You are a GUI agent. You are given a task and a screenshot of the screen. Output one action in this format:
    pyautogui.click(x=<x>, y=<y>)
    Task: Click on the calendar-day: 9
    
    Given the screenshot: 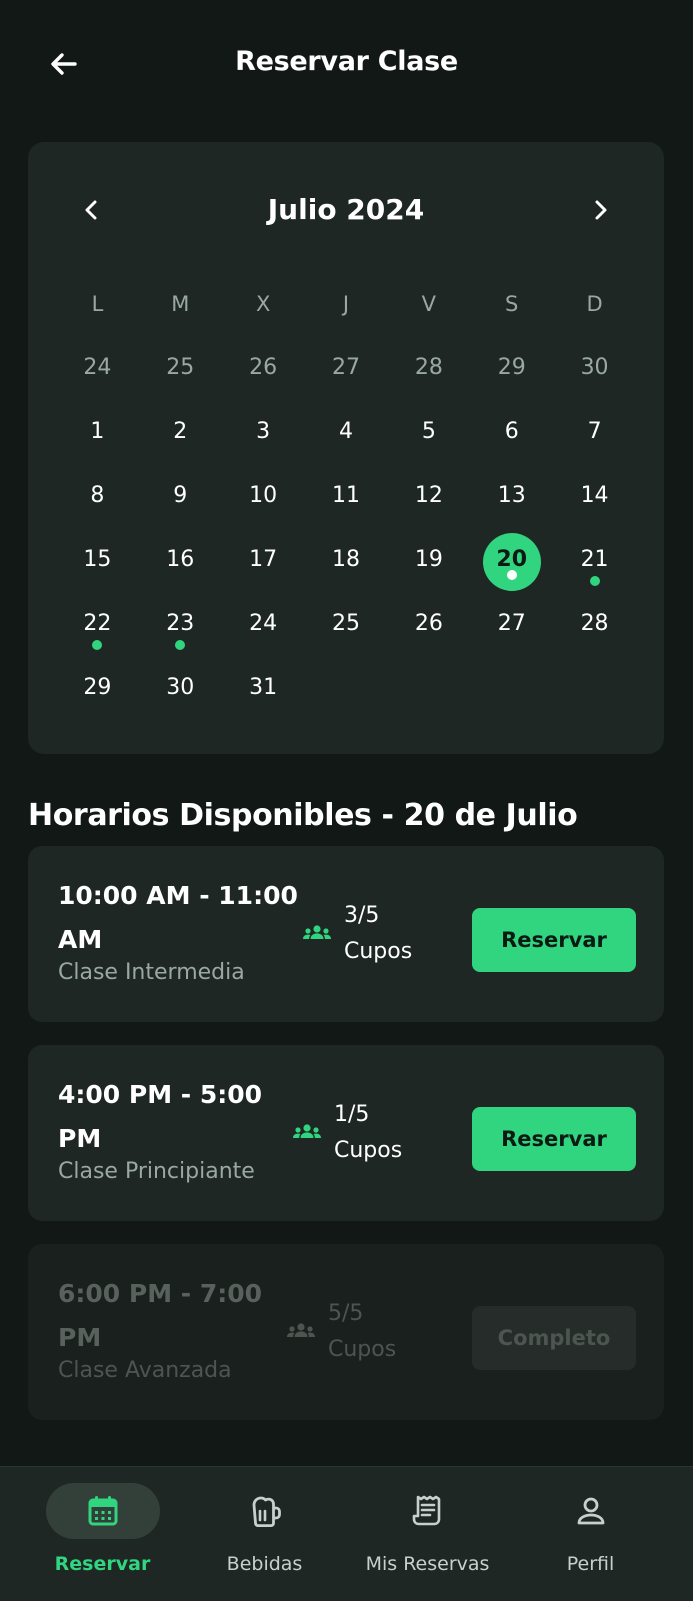 What is the action you would take?
    pyautogui.click(x=180, y=496)
    